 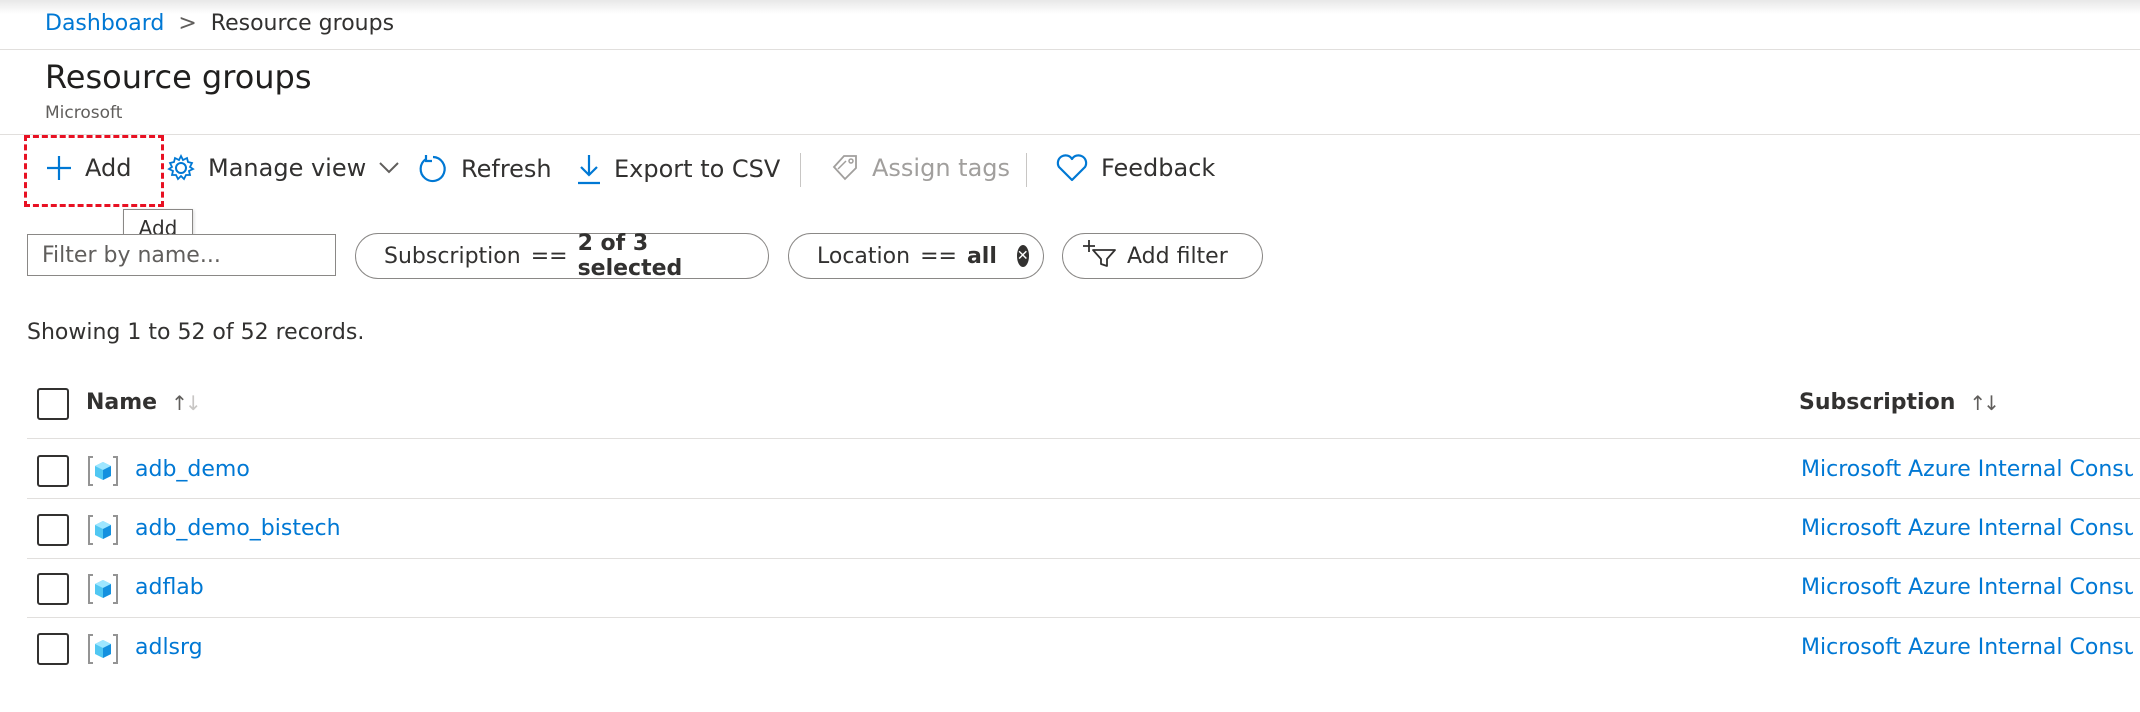 What do you see at coordinates (53, 404) in the screenshot?
I see `select-all-checkbox` at bounding box center [53, 404].